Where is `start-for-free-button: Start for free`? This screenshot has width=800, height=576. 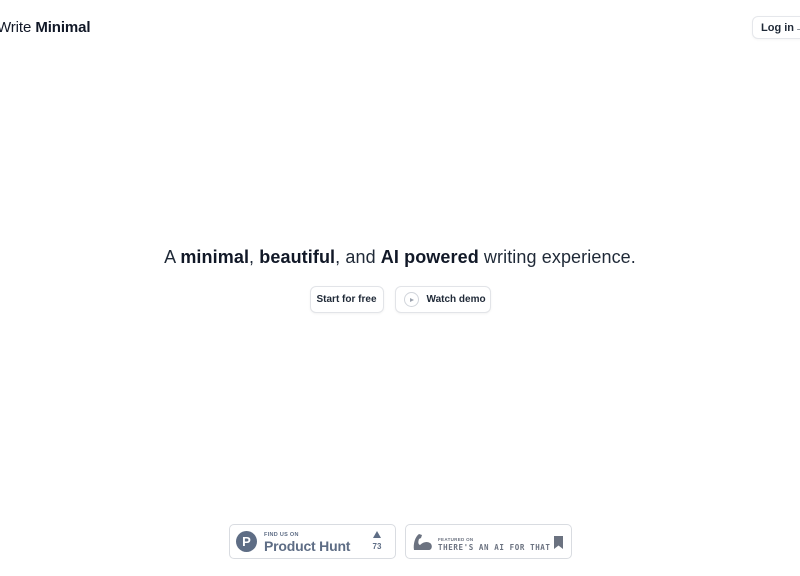 start-for-free-button: Start for free is located at coordinates (346, 299).